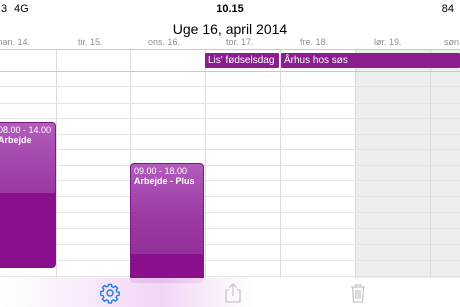  I want to click on event-time: 09.00 - 18.00, so click(161, 171).